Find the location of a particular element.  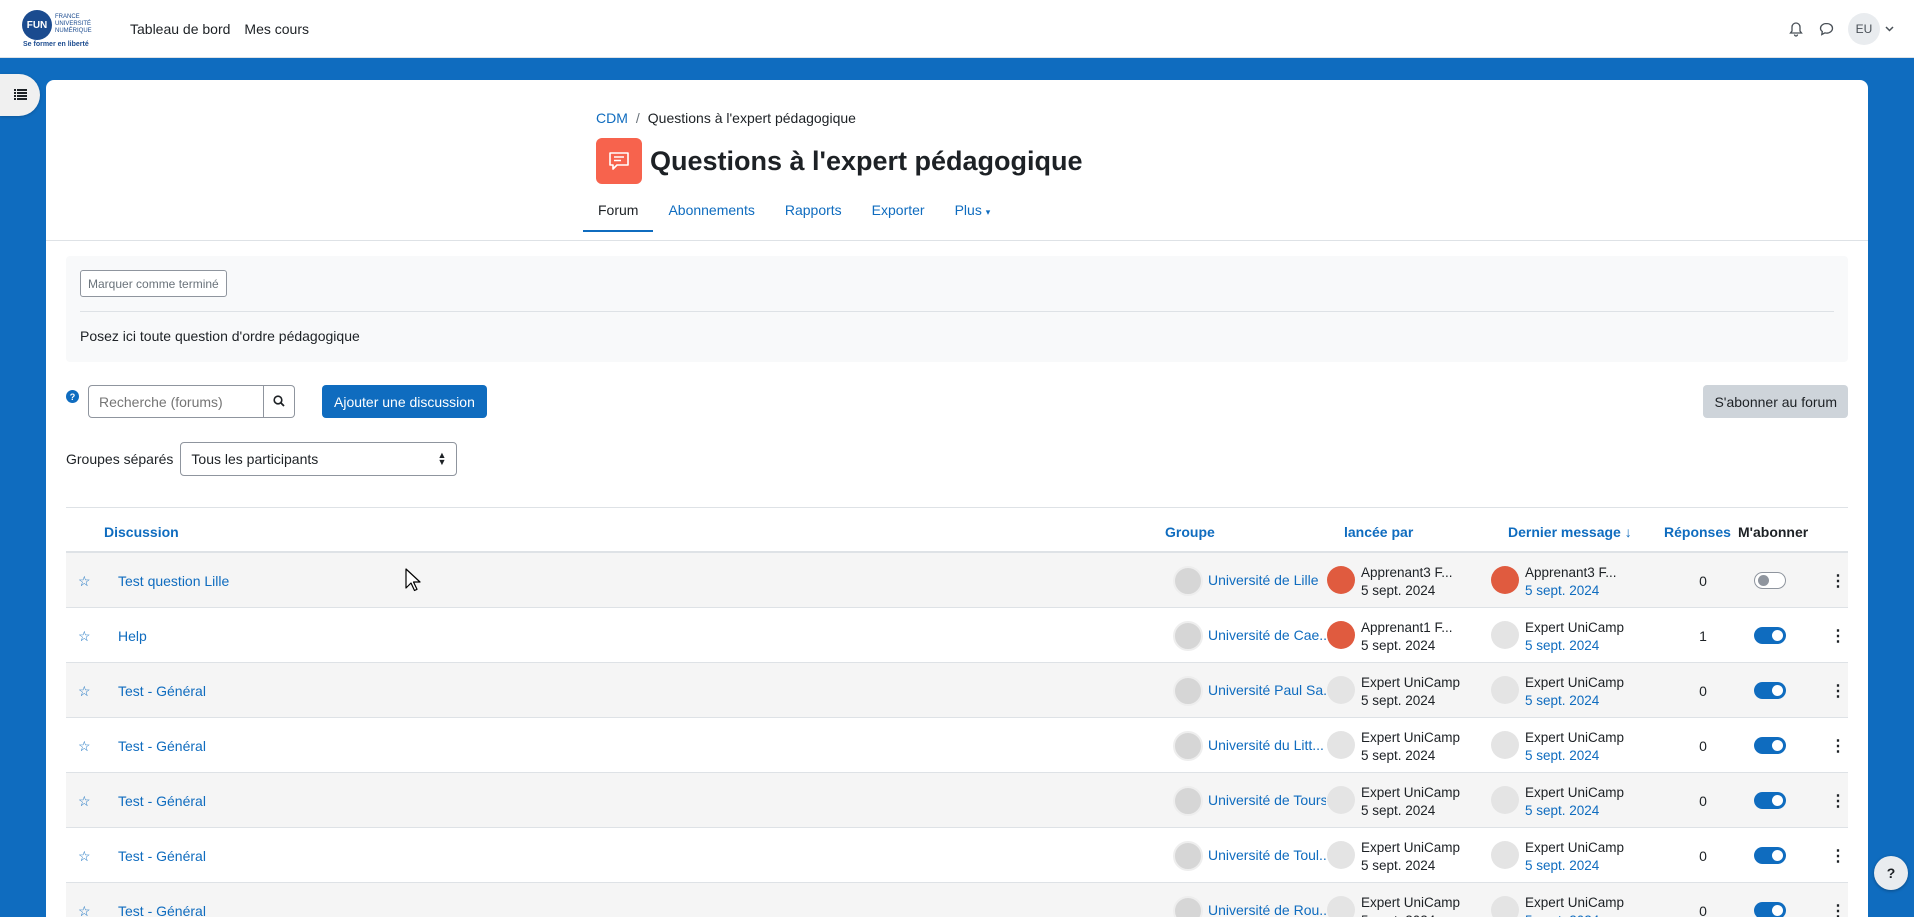

discussion-title-link: Test question Lille is located at coordinates (173, 581).